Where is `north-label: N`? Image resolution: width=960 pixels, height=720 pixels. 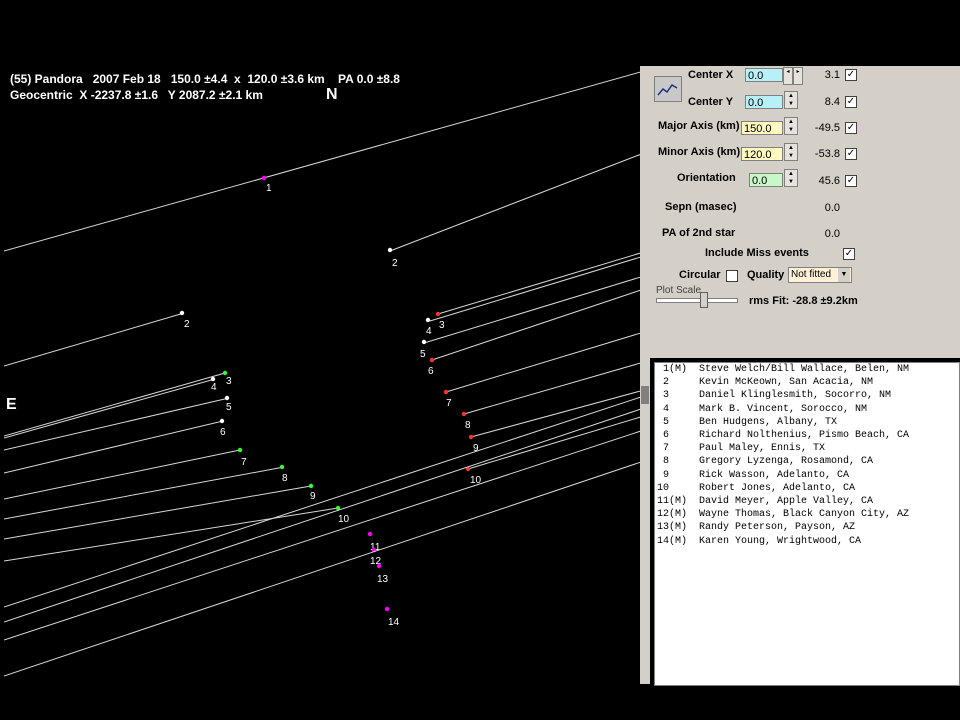
north-label: N is located at coordinates (332, 94).